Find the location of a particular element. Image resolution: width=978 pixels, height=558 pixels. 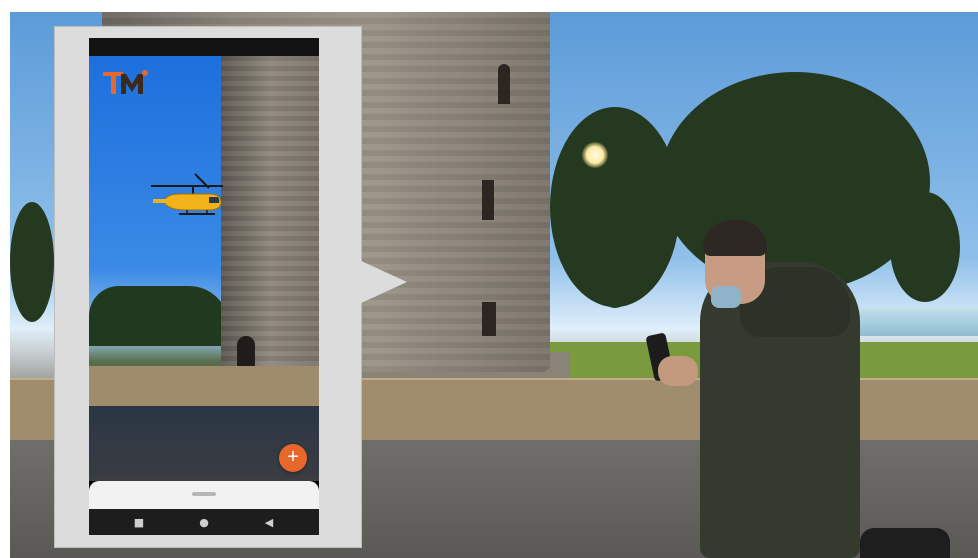

callout-pointer is located at coordinates (383, 282).